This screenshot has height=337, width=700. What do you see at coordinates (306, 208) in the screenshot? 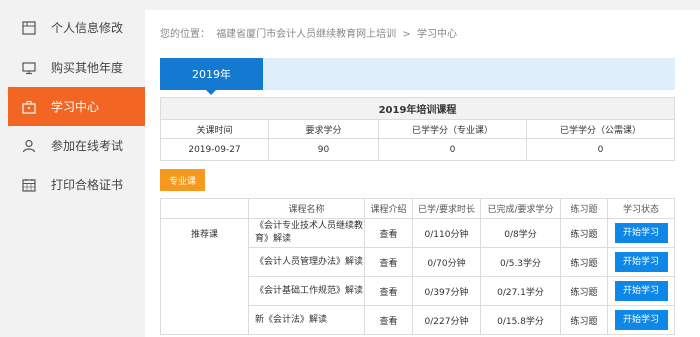
I see `course-header: 课程名称` at bounding box center [306, 208].